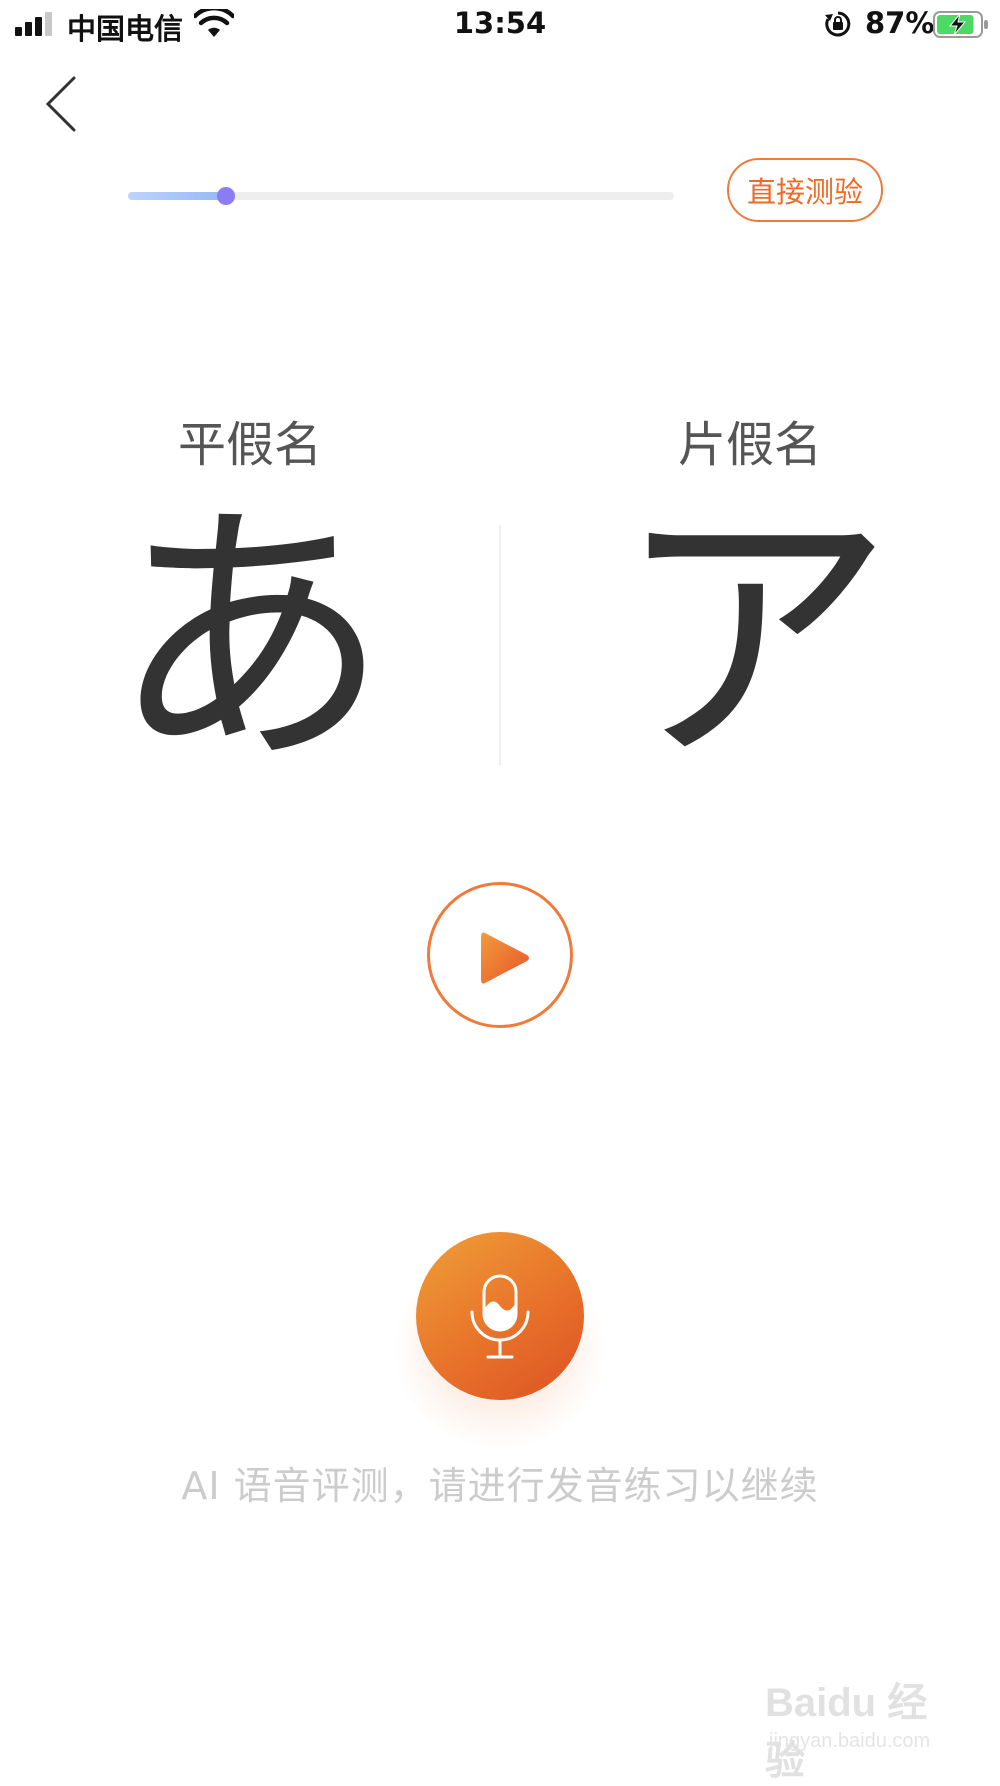  I want to click on watermark-brand: Baidu 经验, so click(846, 1732).